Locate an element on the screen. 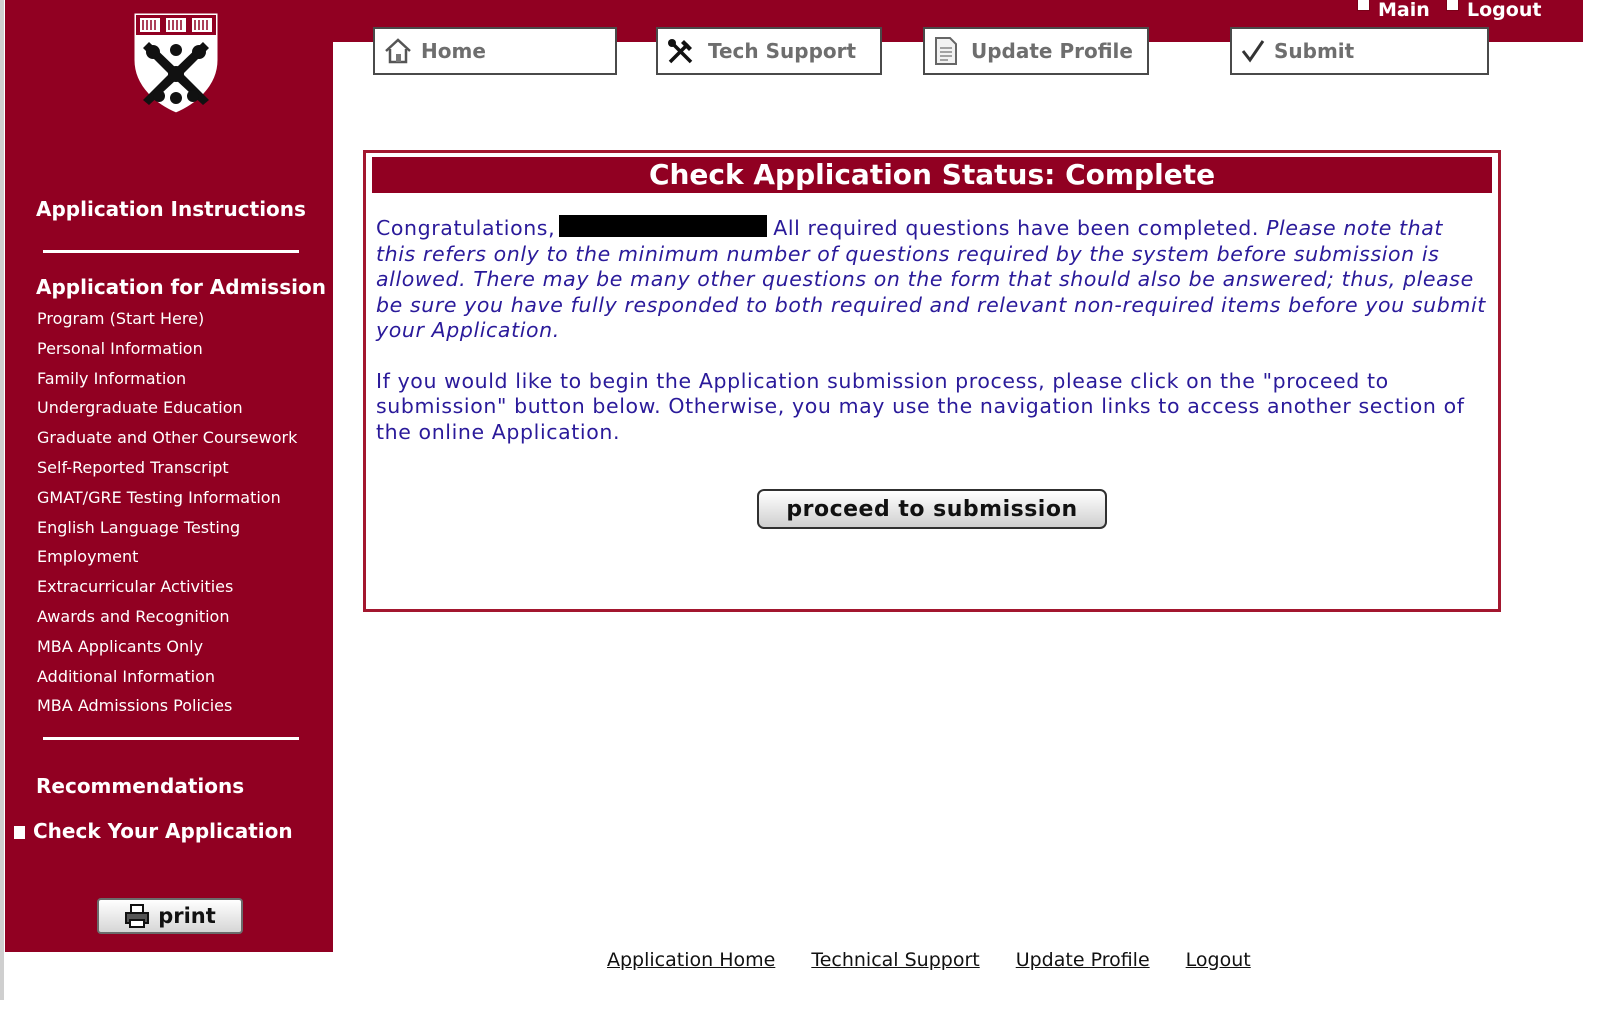 This screenshot has height=1024, width=1600. sidebar-item-awards-recognition: Awards and Recognition is located at coordinates (167, 622).